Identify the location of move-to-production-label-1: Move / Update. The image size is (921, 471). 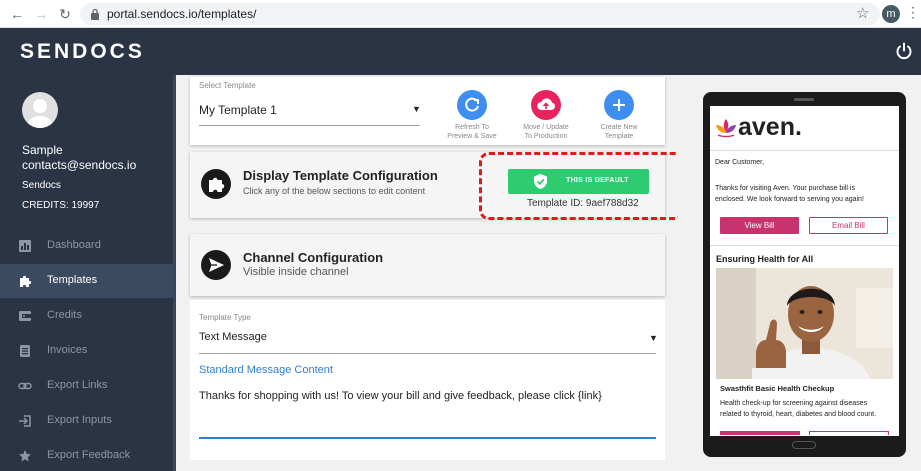
(546, 127).